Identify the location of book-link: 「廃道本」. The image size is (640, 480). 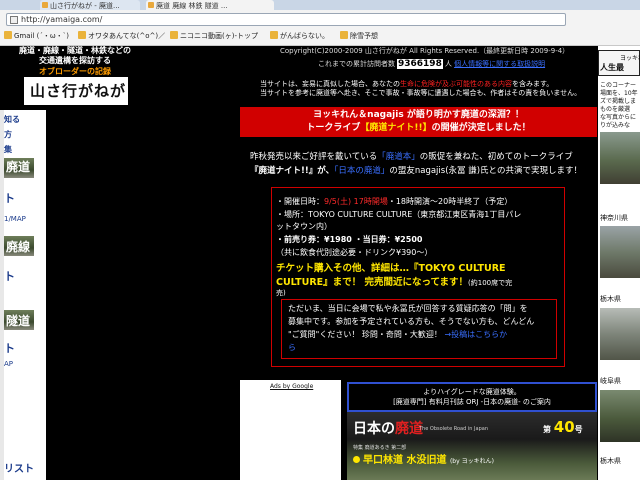
(398, 157).